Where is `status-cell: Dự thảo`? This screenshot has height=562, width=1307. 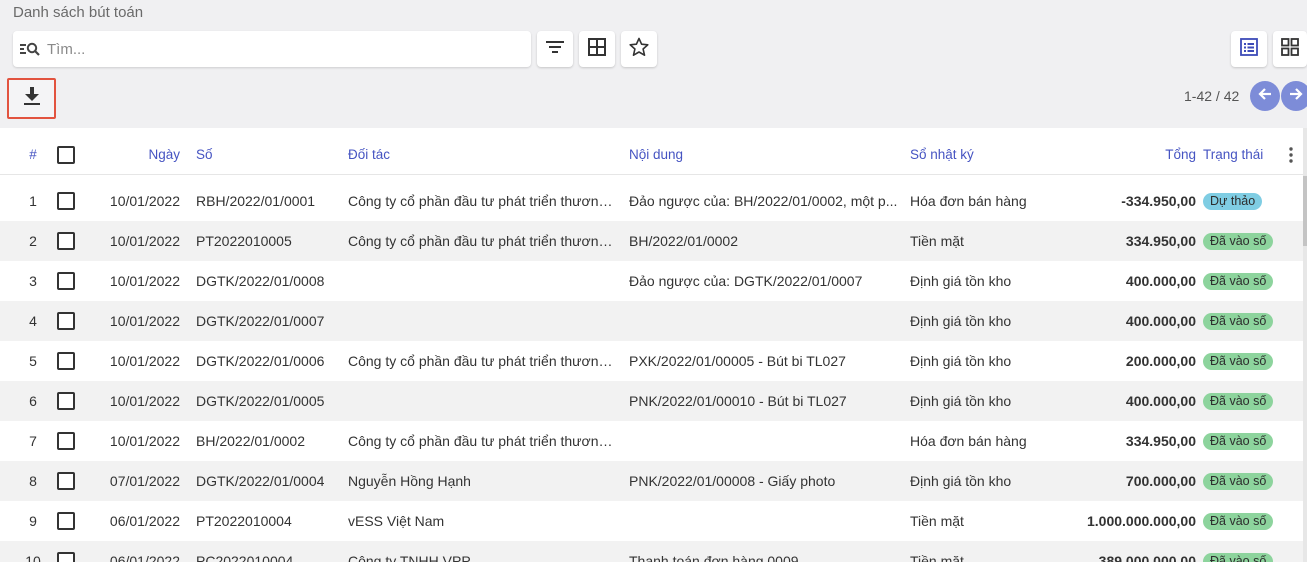
status-cell: Dự thảo is located at coordinates (1240, 201).